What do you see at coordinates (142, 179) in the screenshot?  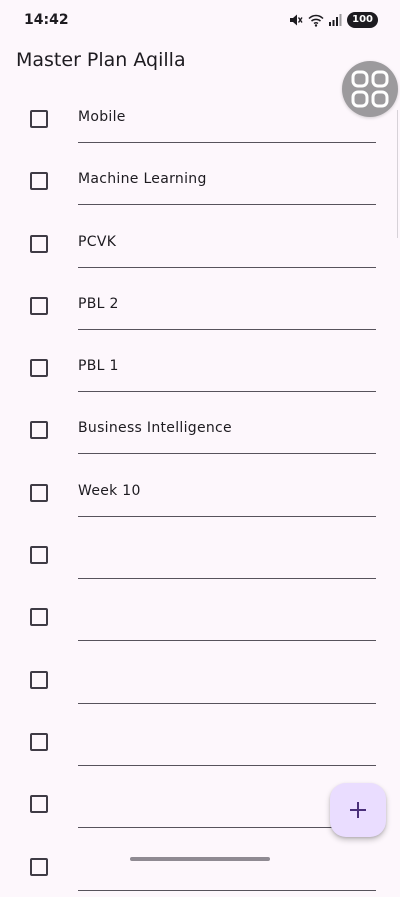 I see `task-description: Machine Learning` at bounding box center [142, 179].